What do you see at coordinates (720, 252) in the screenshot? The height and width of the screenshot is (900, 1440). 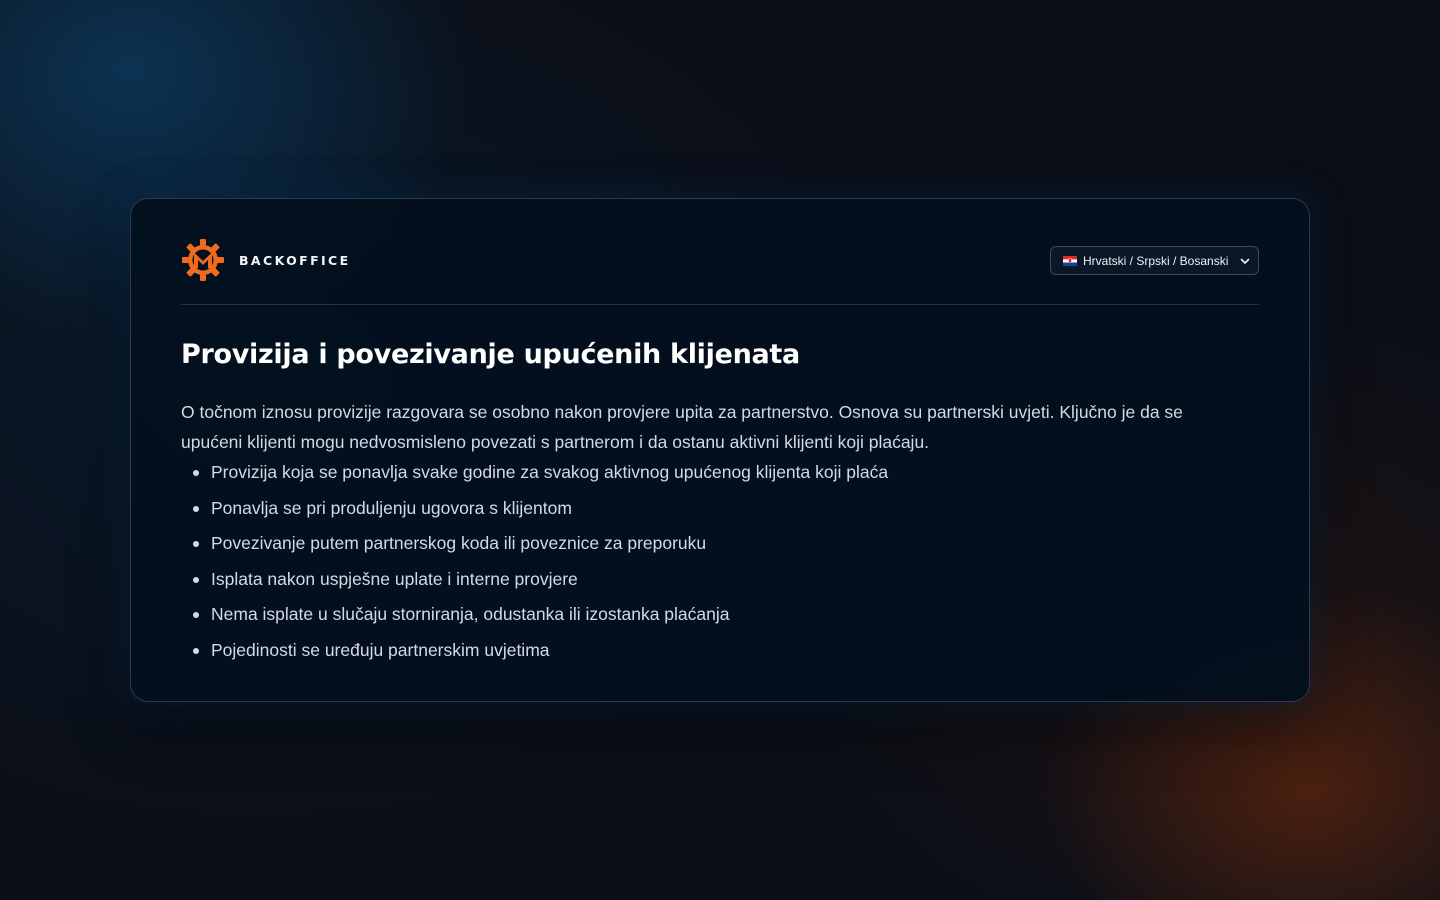 I see `card-header: BACKOFFICE Hrvatski / Srpski / Bosanski` at bounding box center [720, 252].